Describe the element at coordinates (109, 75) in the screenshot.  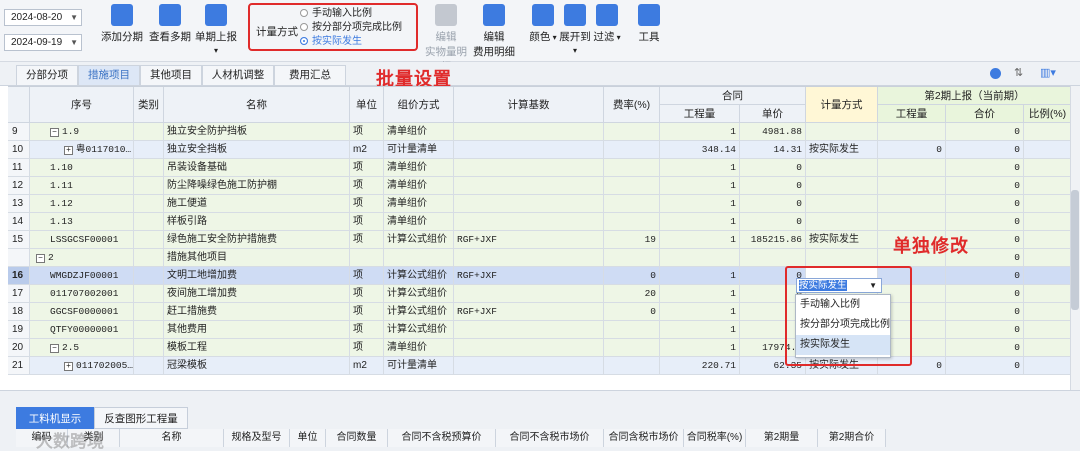
I see `tab-cuoshi: 措施项目` at that location.